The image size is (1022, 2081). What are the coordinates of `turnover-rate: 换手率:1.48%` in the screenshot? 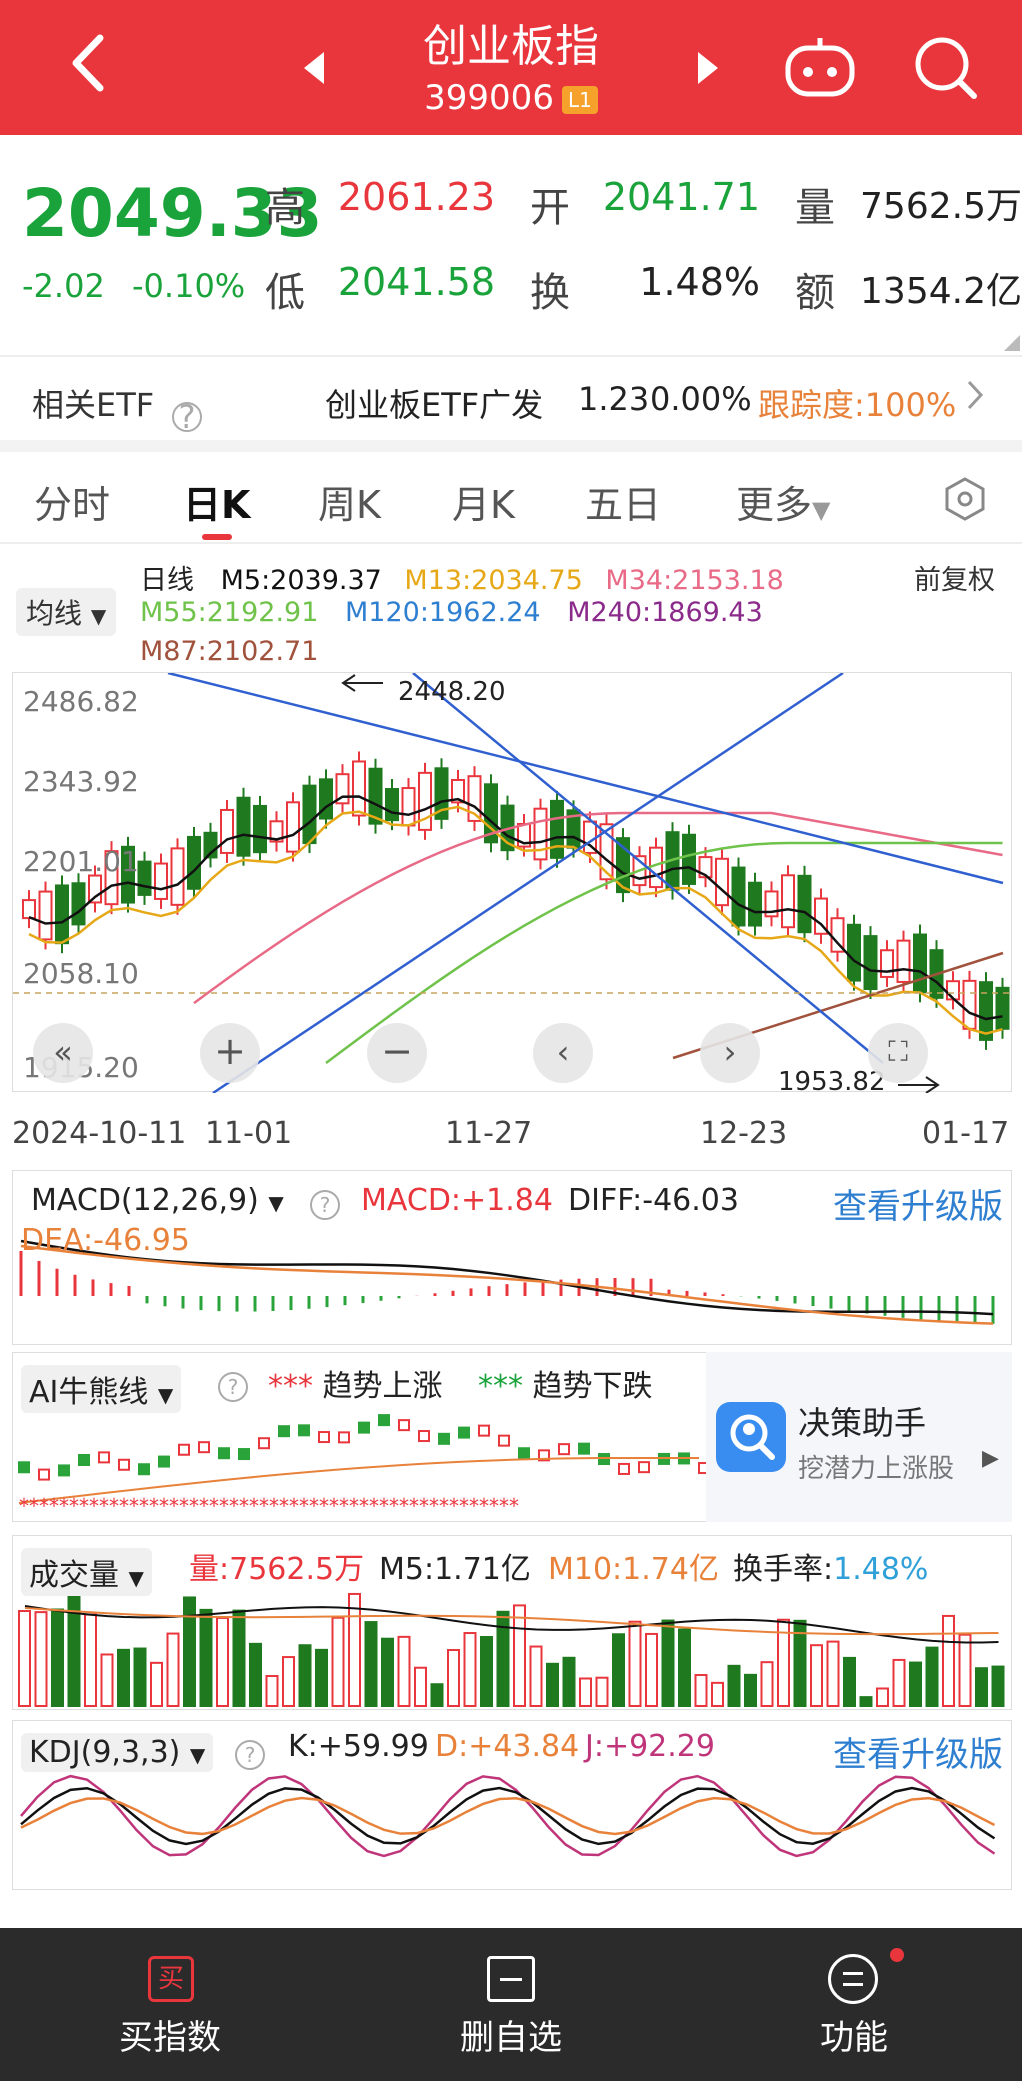 It's located at (830, 1566).